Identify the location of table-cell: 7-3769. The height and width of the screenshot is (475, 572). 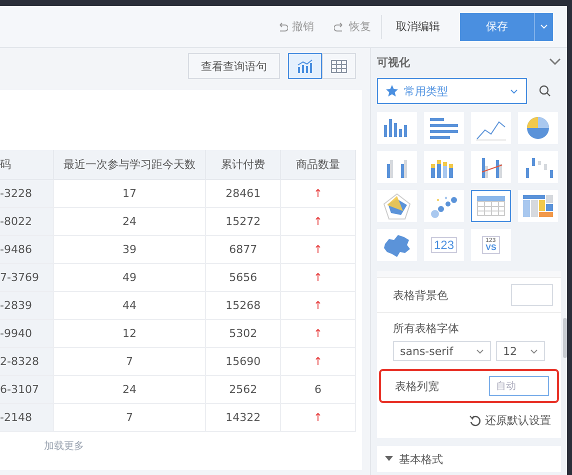
(27, 278).